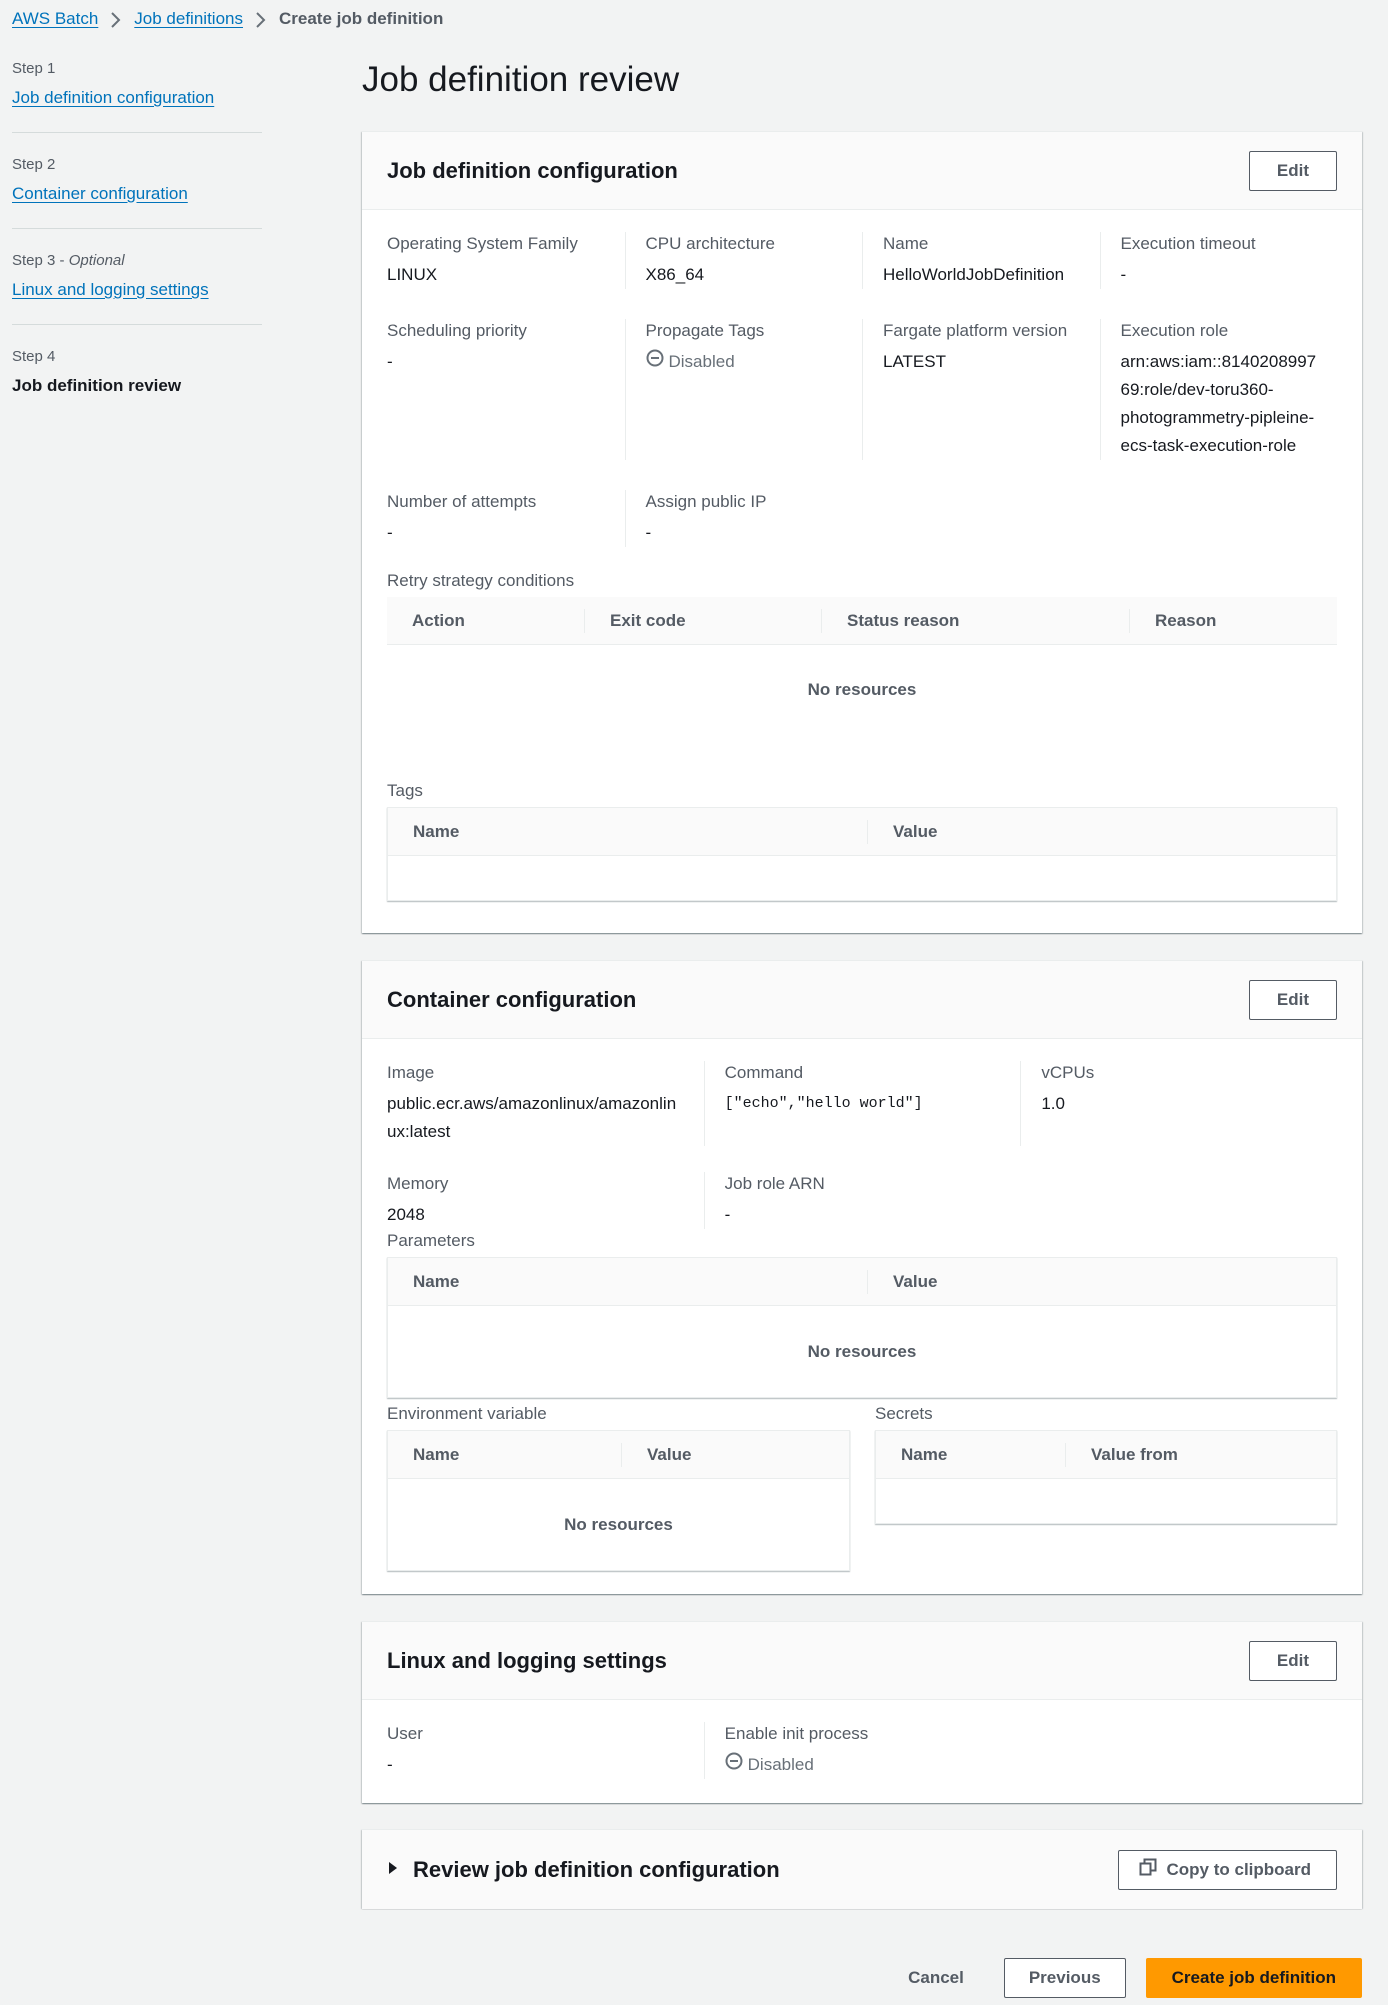 This screenshot has width=1388, height=2005. I want to click on step-current-job-definition-review: Job definition review, so click(97, 385).